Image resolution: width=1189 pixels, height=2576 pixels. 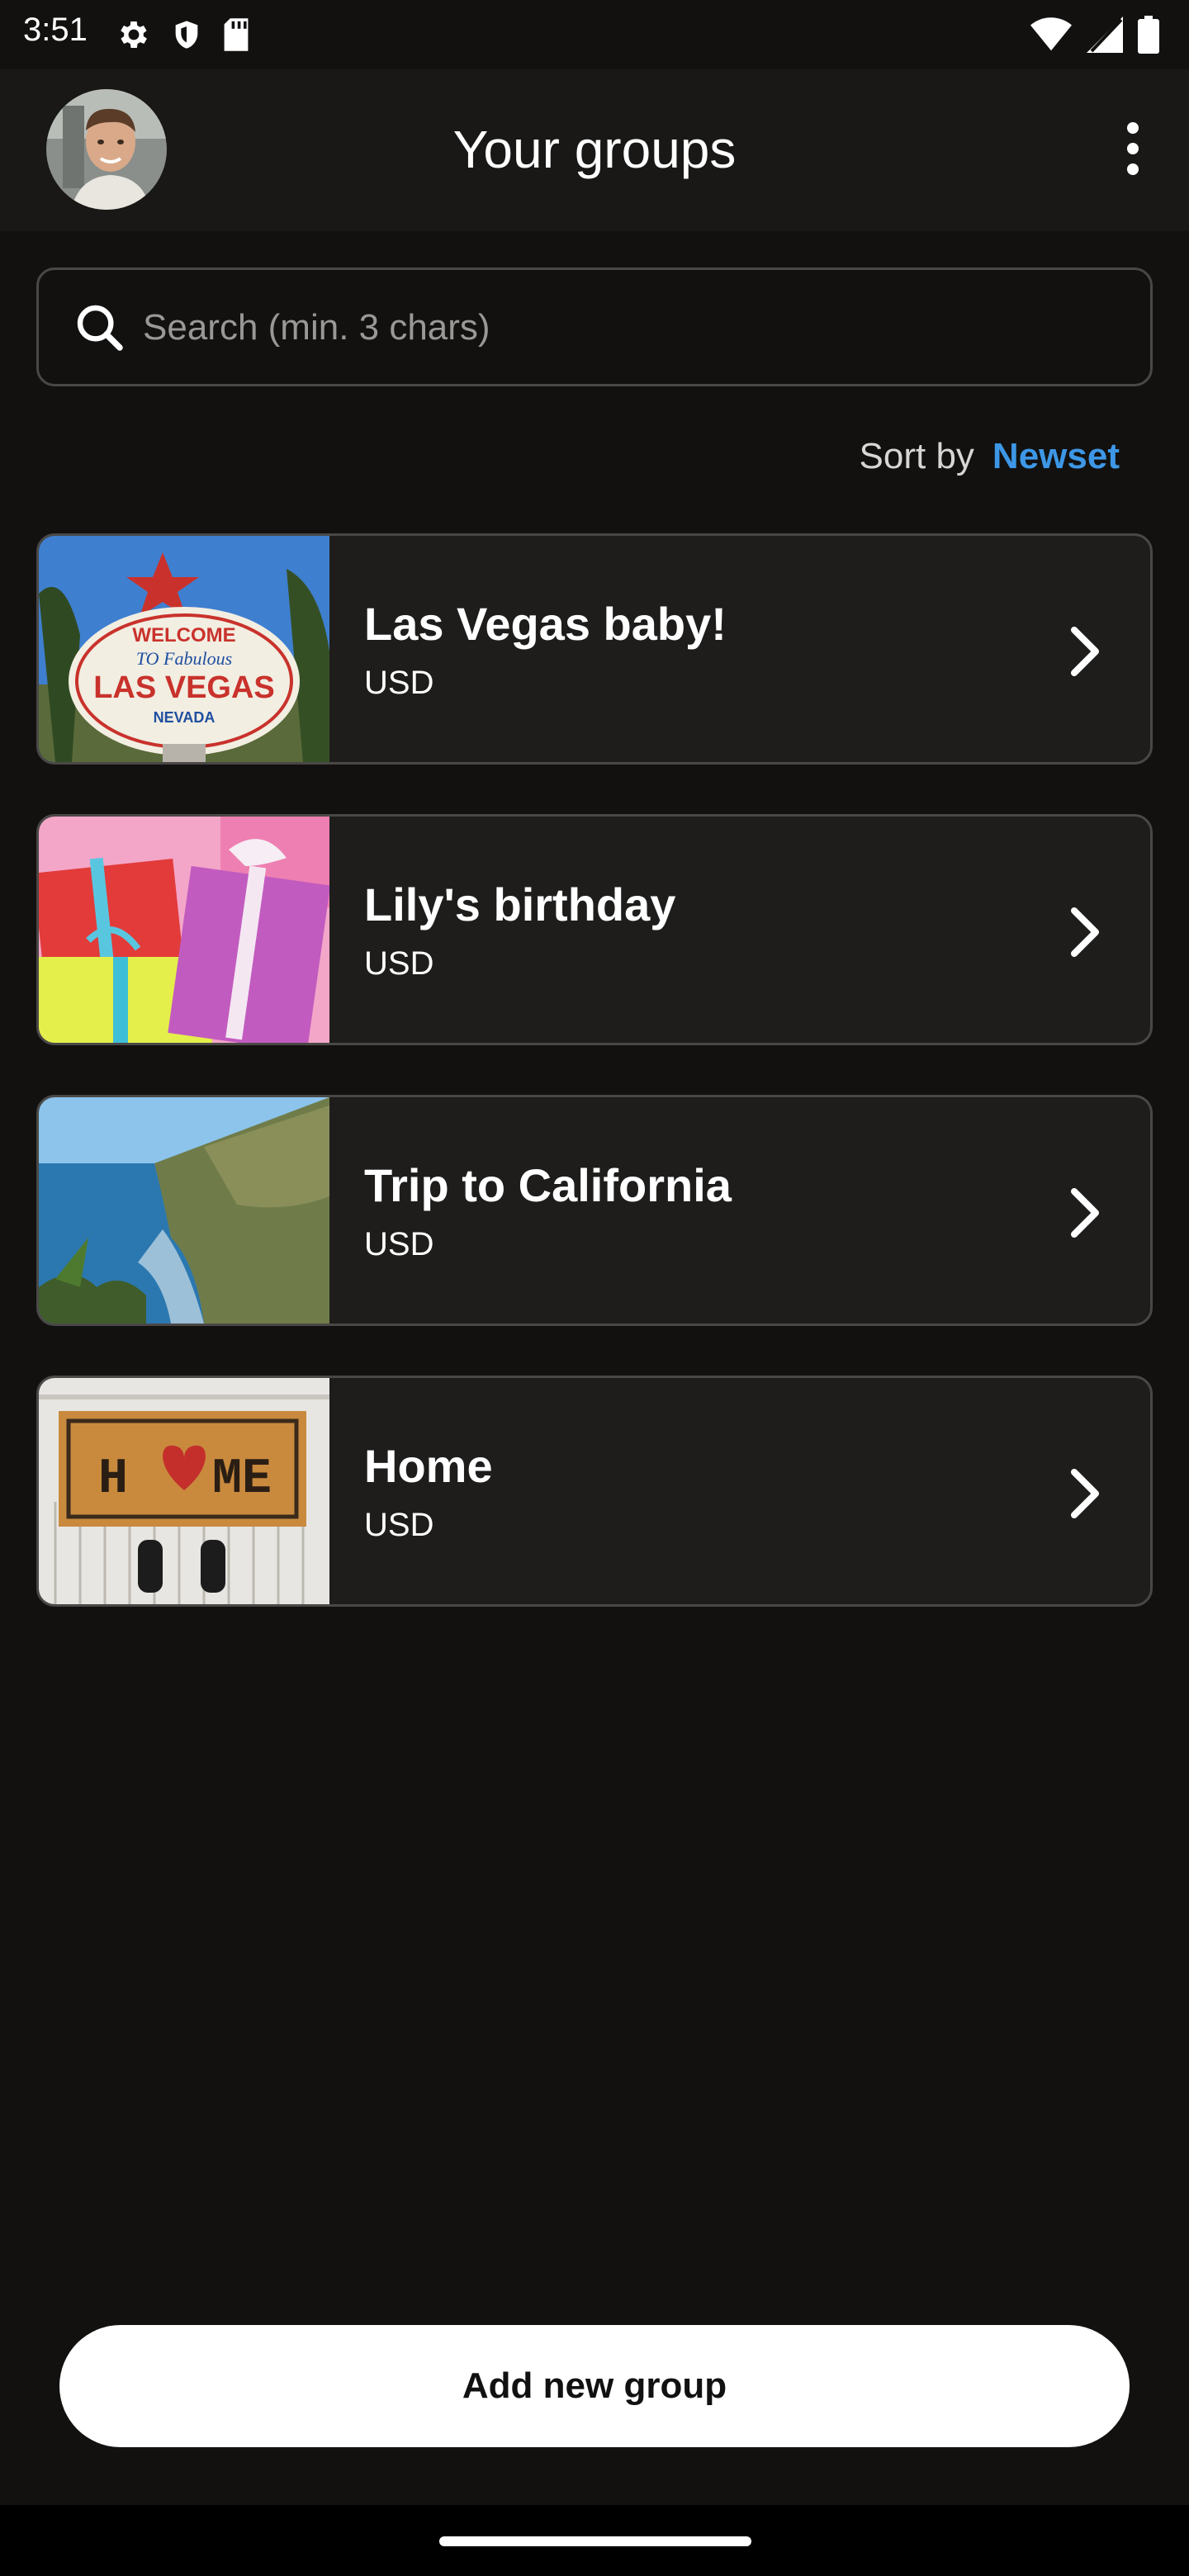 What do you see at coordinates (100, 328) in the screenshot?
I see `search-icon` at bounding box center [100, 328].